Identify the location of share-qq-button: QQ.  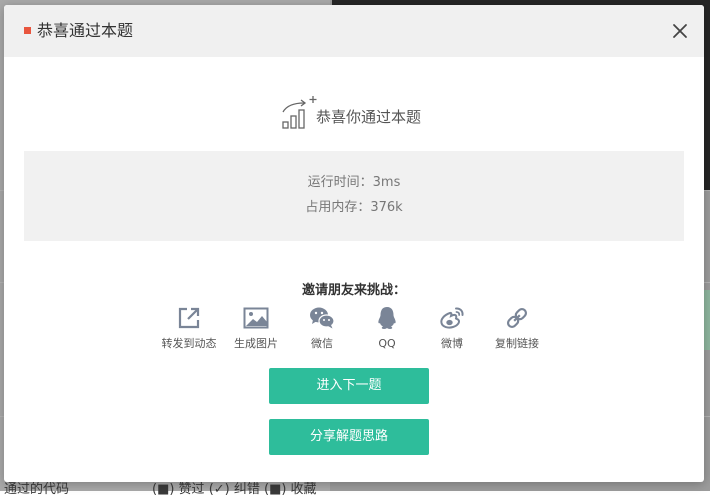
(387, 328).